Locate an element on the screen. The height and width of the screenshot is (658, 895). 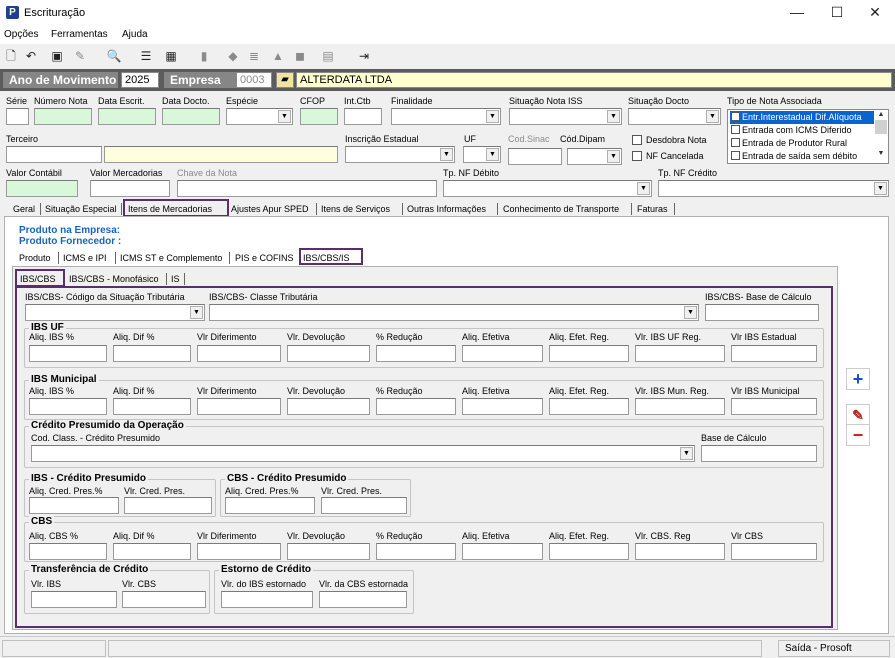
tab-faturas: Faturas is located at coordinates (652, 209).